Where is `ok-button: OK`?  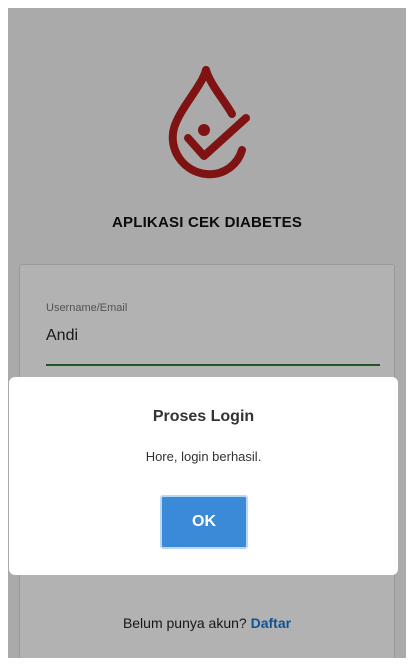 ok-button: OK is located at coordinates (204, 522).